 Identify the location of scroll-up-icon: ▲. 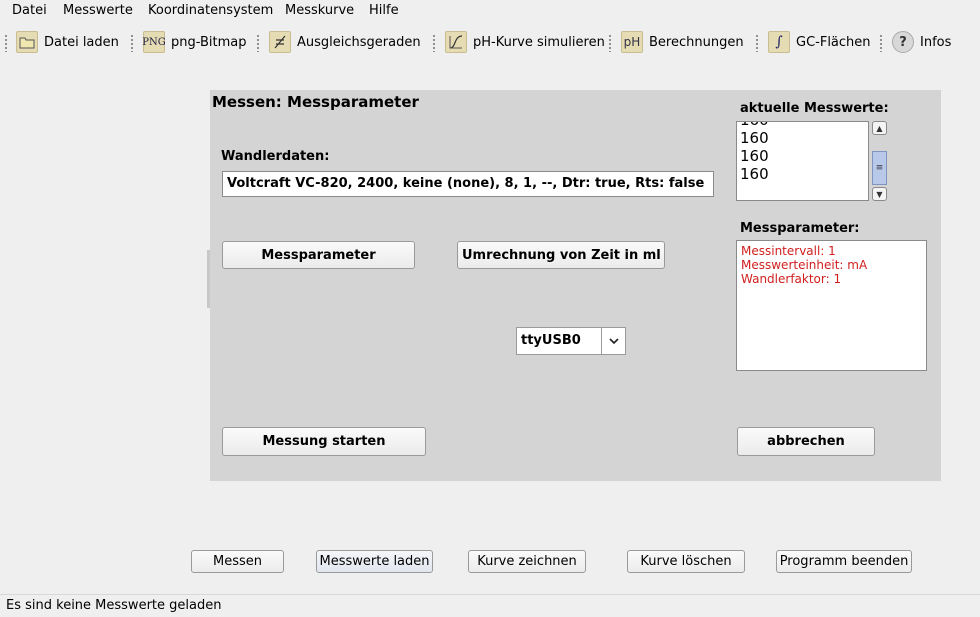
(879, 128).